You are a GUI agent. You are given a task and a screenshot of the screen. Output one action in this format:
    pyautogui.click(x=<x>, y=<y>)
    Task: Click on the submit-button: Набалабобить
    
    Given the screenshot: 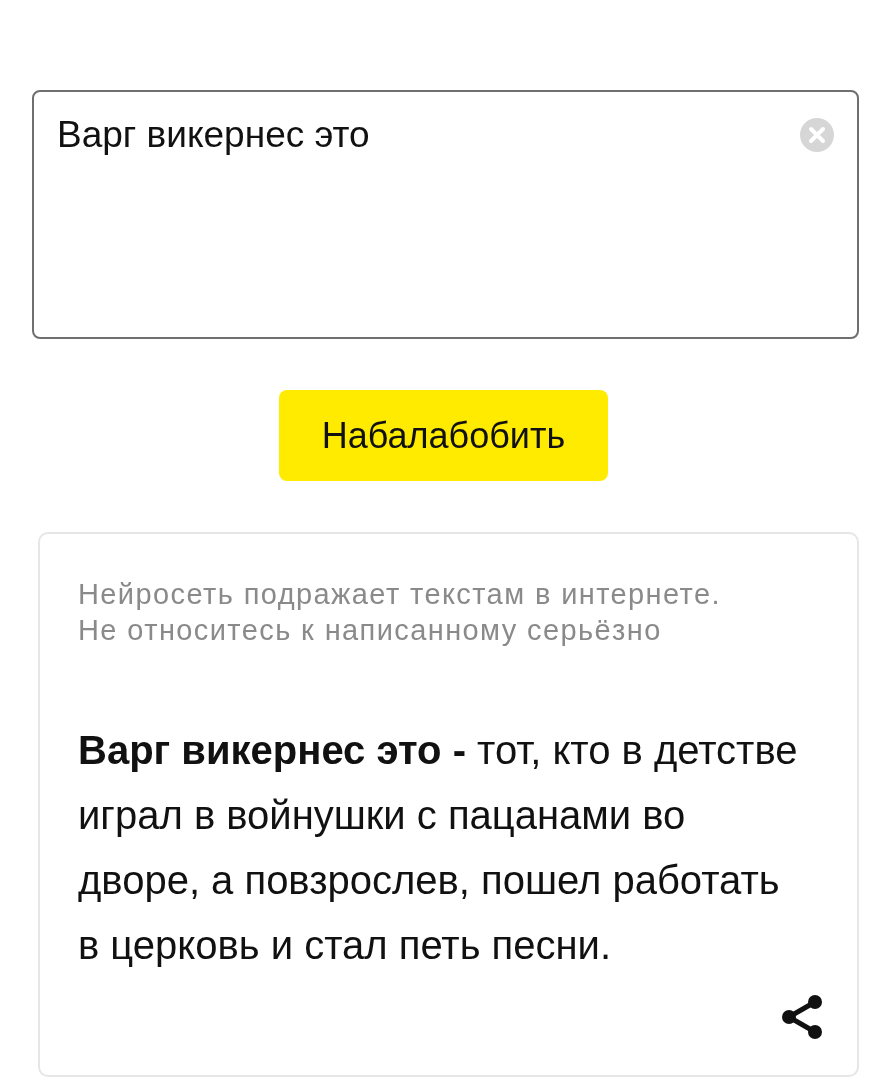 What is the action you would take?
    pyautogui.click(x=443, y=435)
    